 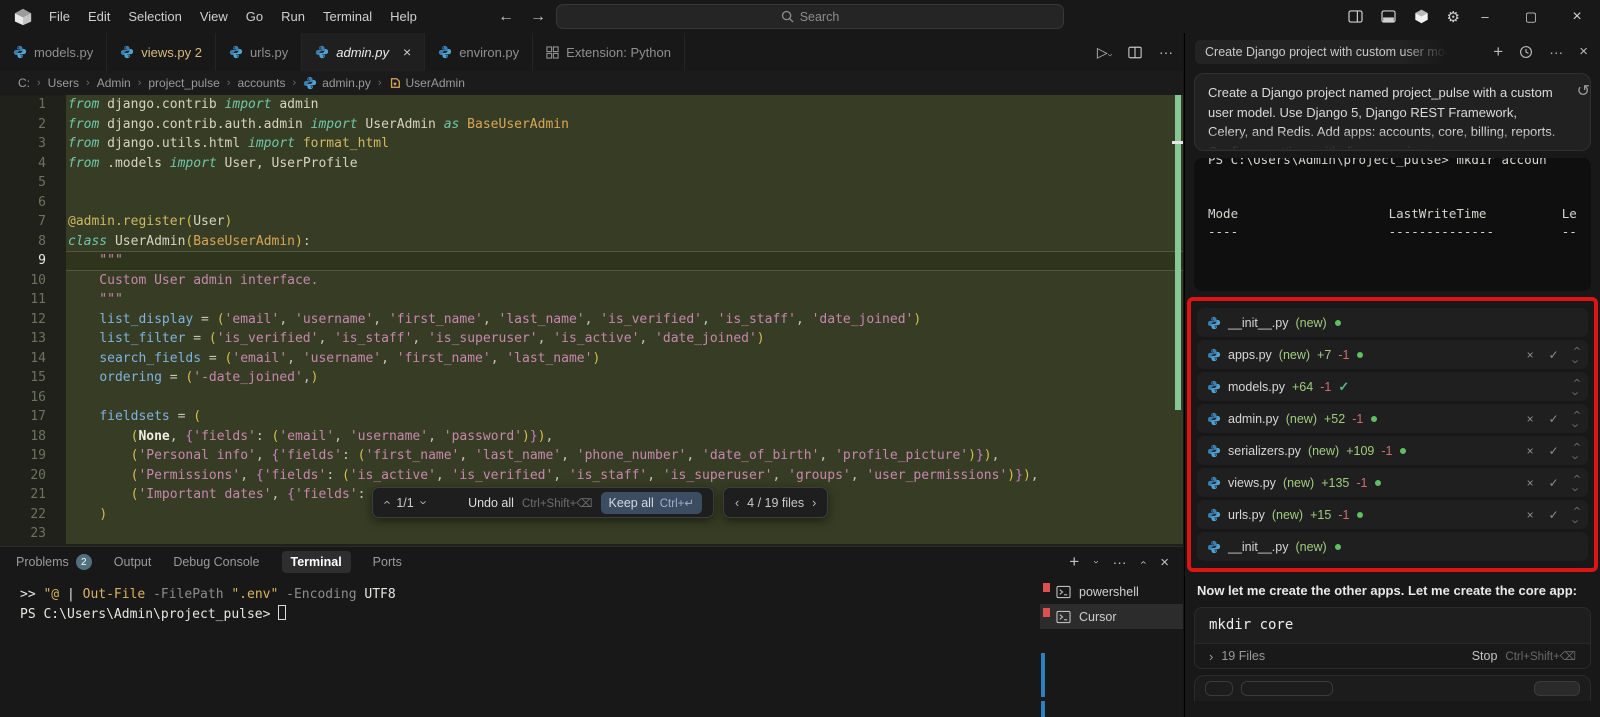 What do you see at coordinates (1577, 16) in the screenshot?
I see `window-close-button: ×` at bounding box center [1577, 16].